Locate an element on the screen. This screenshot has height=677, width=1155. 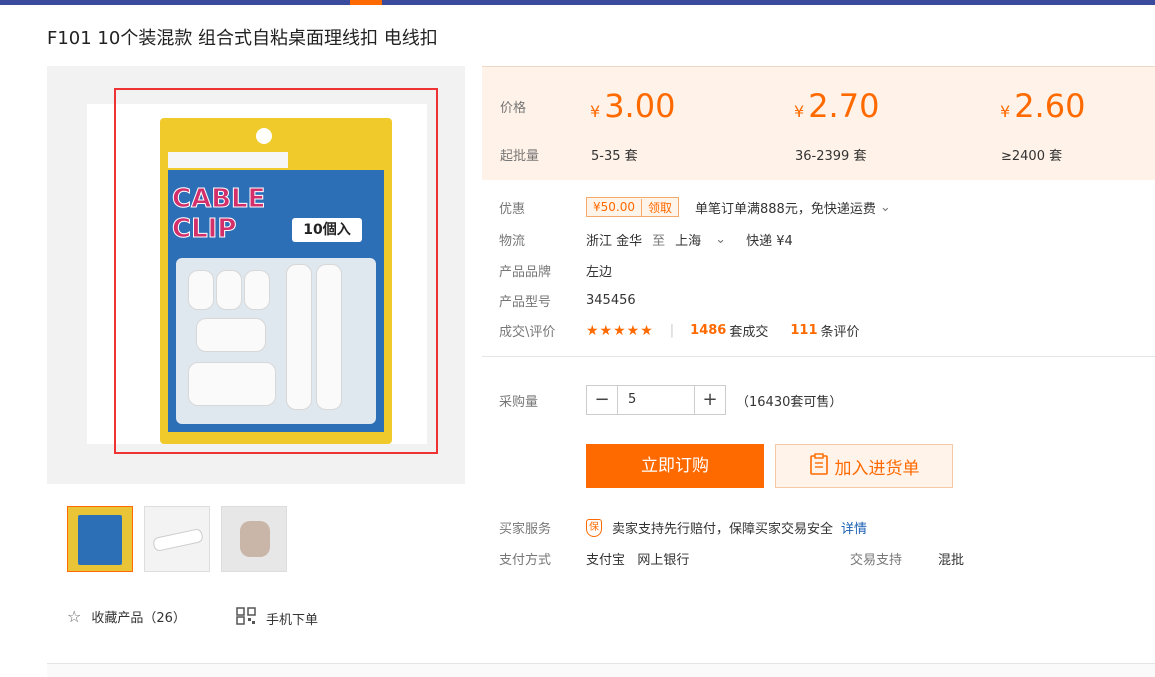
buyer-service-label: 买家服务 is located at coordinates (525, 529).